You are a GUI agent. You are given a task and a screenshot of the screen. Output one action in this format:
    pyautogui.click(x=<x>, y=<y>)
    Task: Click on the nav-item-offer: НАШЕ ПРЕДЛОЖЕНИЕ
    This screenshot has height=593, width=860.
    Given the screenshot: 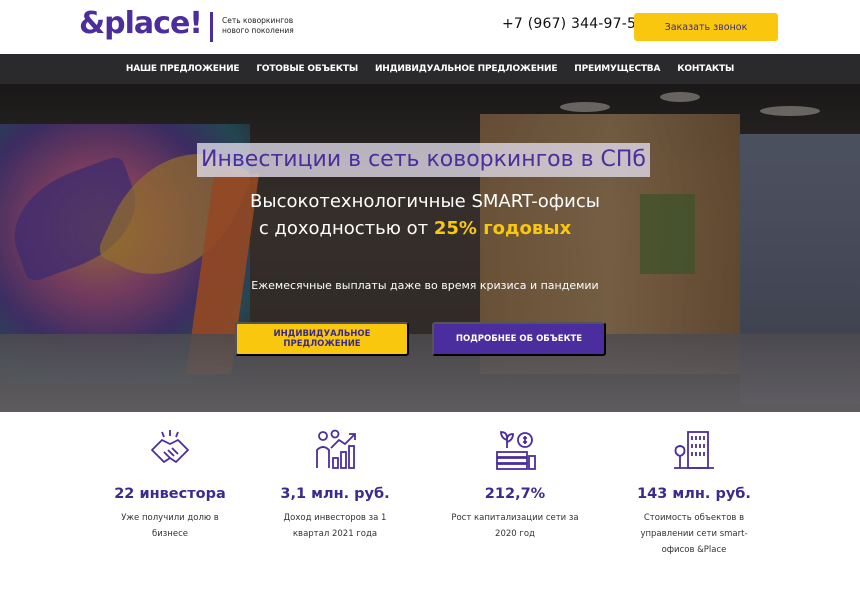 What is the action you would take?
    pyautogui.click(x=183, y=69)
    